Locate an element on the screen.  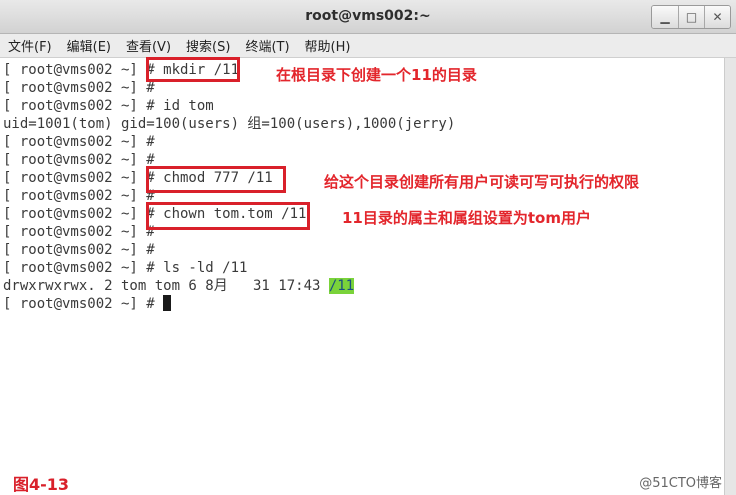
watermark: @51CTO博客 is located at coordinates (680, 483).